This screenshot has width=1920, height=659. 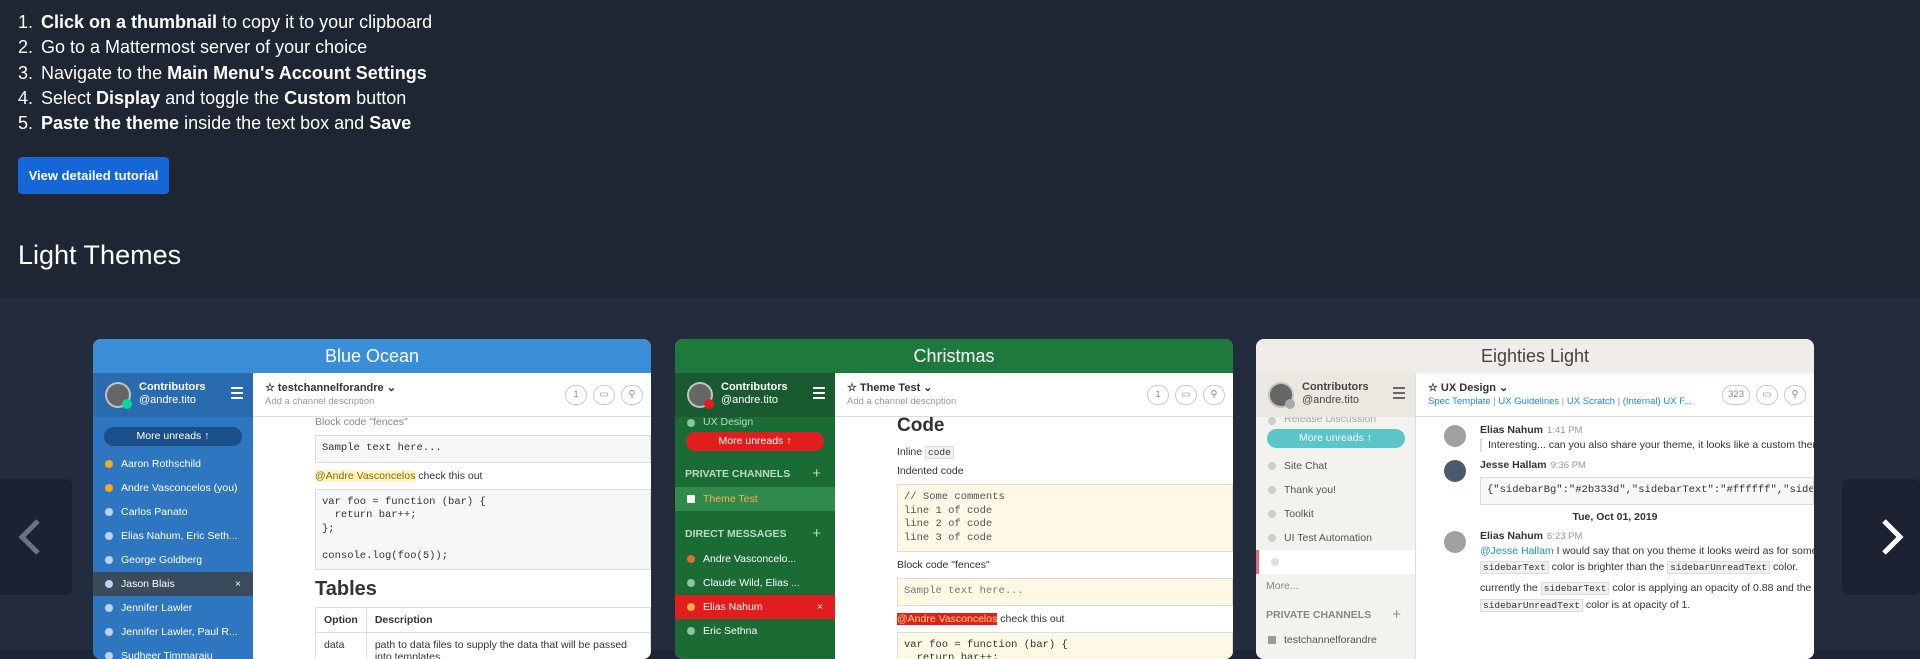 What do you see at coordinates (755, 499) in the screenshot?
I see `sidebar-item-active: Theme Test` at bounding box center [755, 499].